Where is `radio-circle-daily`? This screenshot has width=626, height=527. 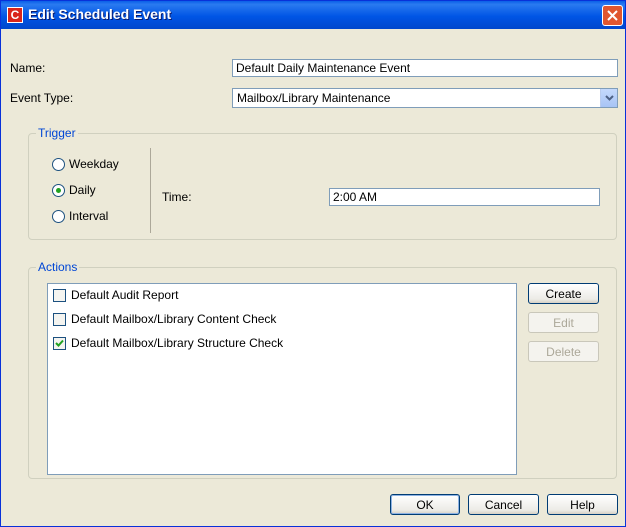
radio-circle-daily is located at coordinates (58, 190).